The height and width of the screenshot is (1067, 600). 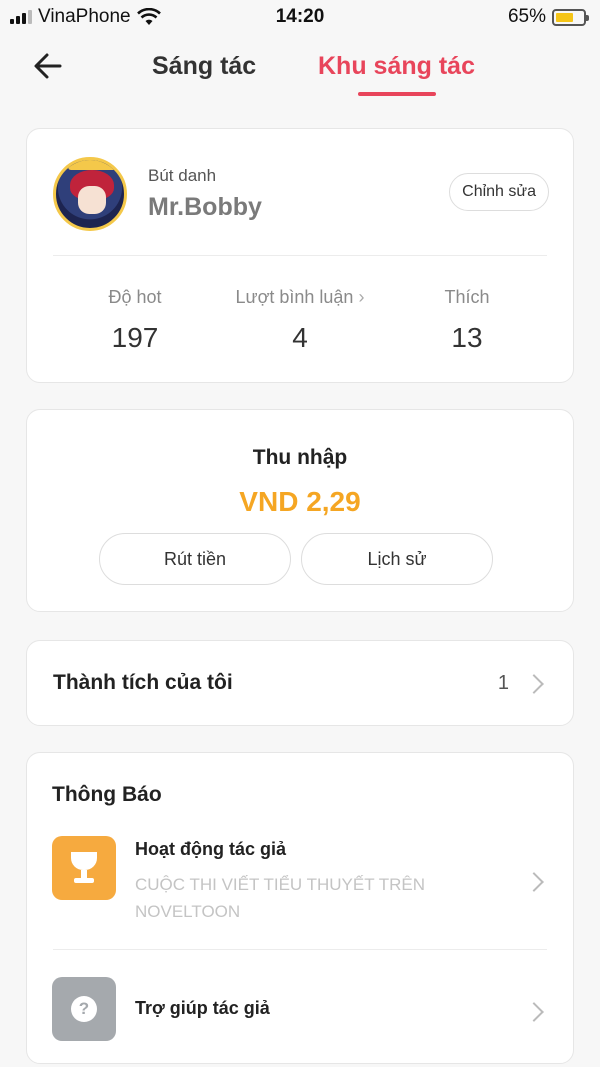 What do you see at coordinates (48, 66) in the screenshot?
I see `back-arrow-icon` at bounding box center [48, 66].